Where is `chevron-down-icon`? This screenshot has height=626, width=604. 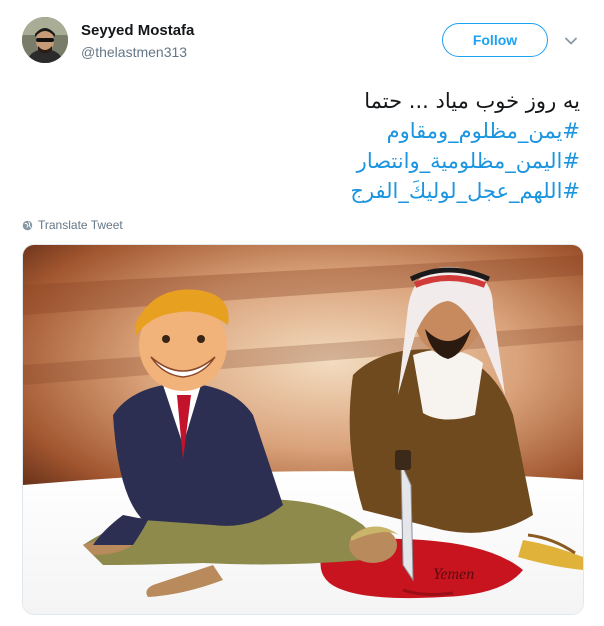 chevron-down-icon is located at coordinates (571, 41).